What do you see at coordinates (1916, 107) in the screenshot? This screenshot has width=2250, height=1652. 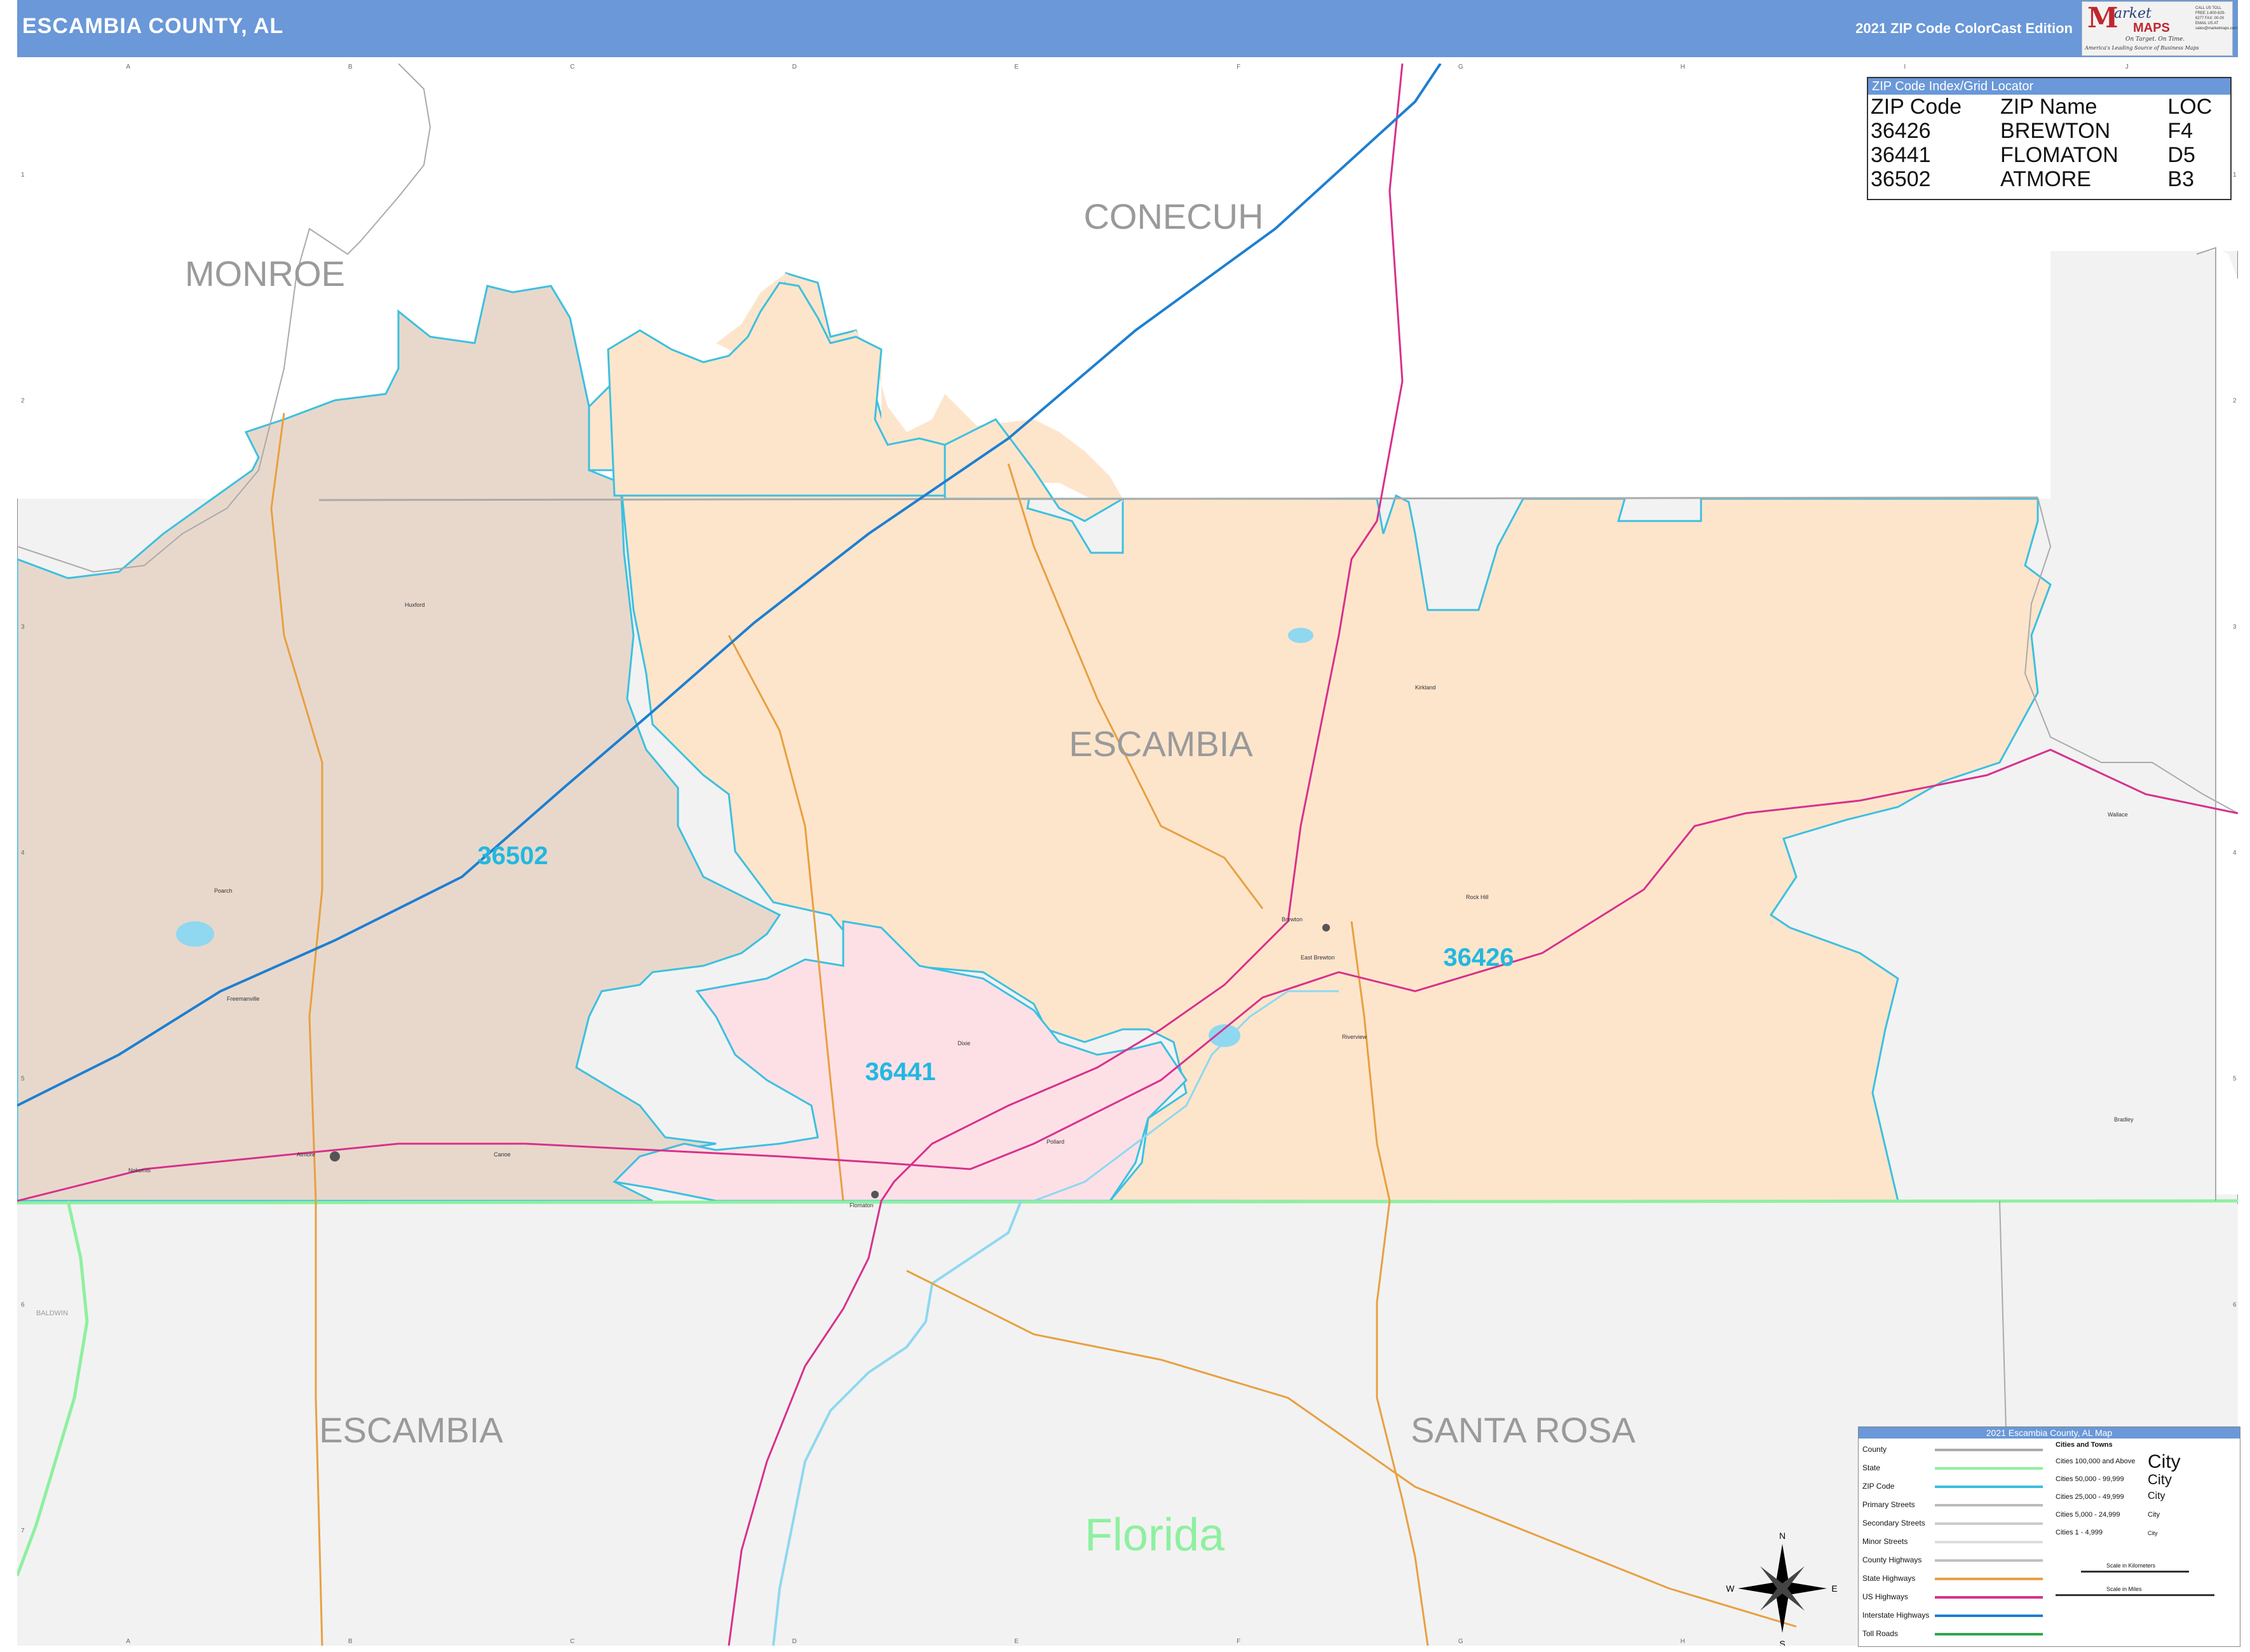 I see `zip-index-col: ZIP Code` at bounding box center [1916, 107].